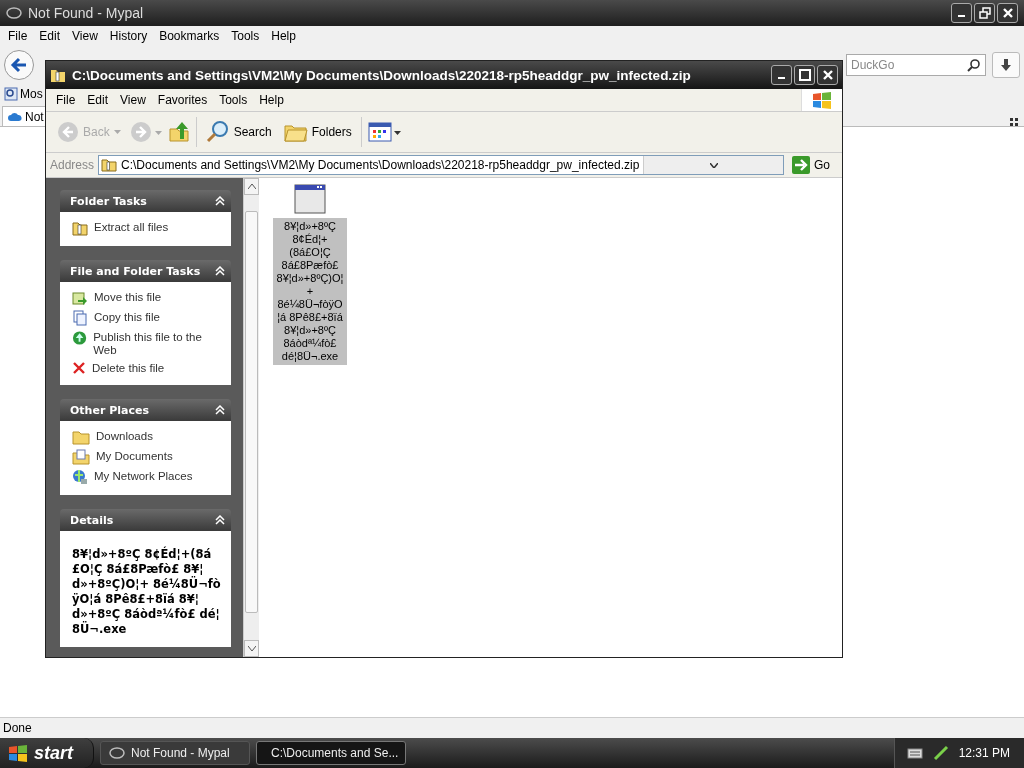  What do you see at coordinates (189, 36) in the screenshot?
I see `menu-item: Bookmarks` at bounding box center [189, 36].